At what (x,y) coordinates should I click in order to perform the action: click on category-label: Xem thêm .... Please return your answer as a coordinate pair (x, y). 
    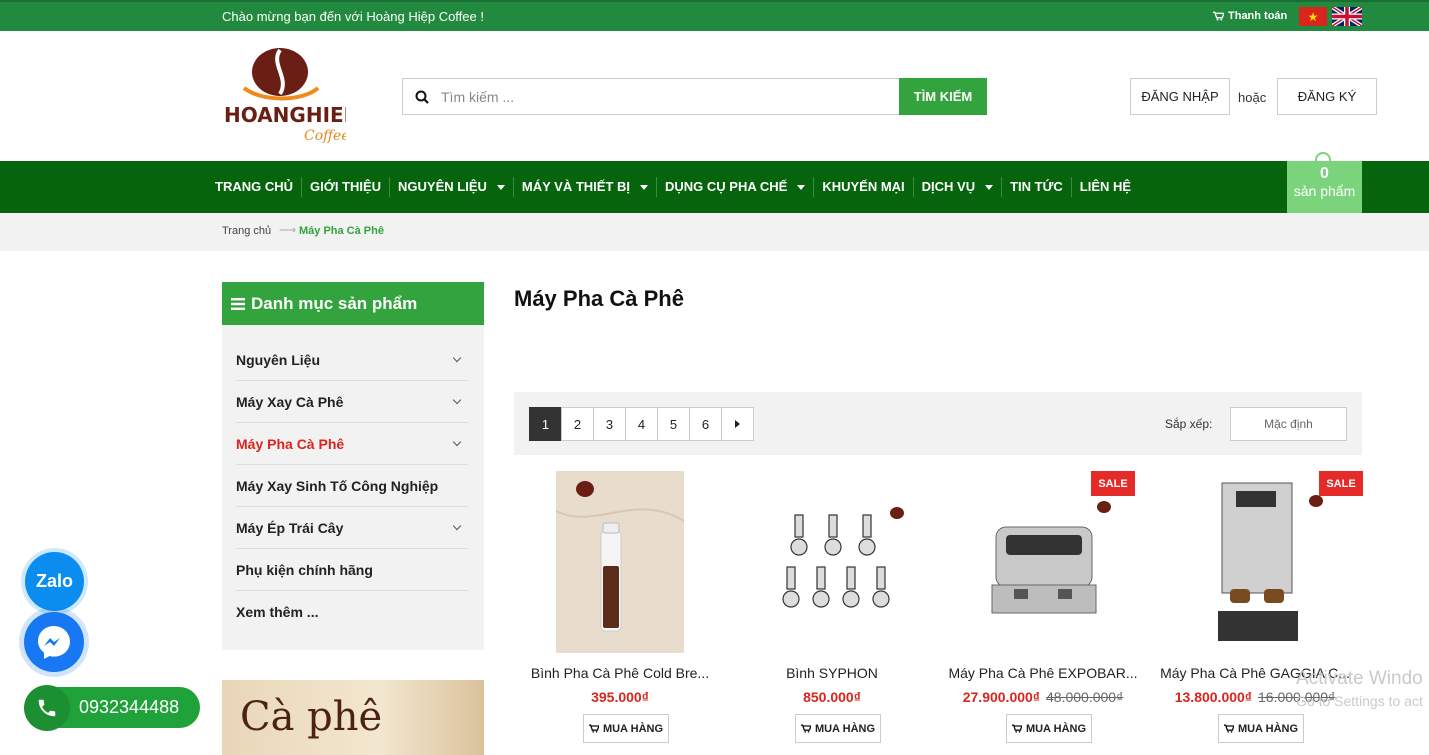
    Looking at the image, I should click on (277, 612).